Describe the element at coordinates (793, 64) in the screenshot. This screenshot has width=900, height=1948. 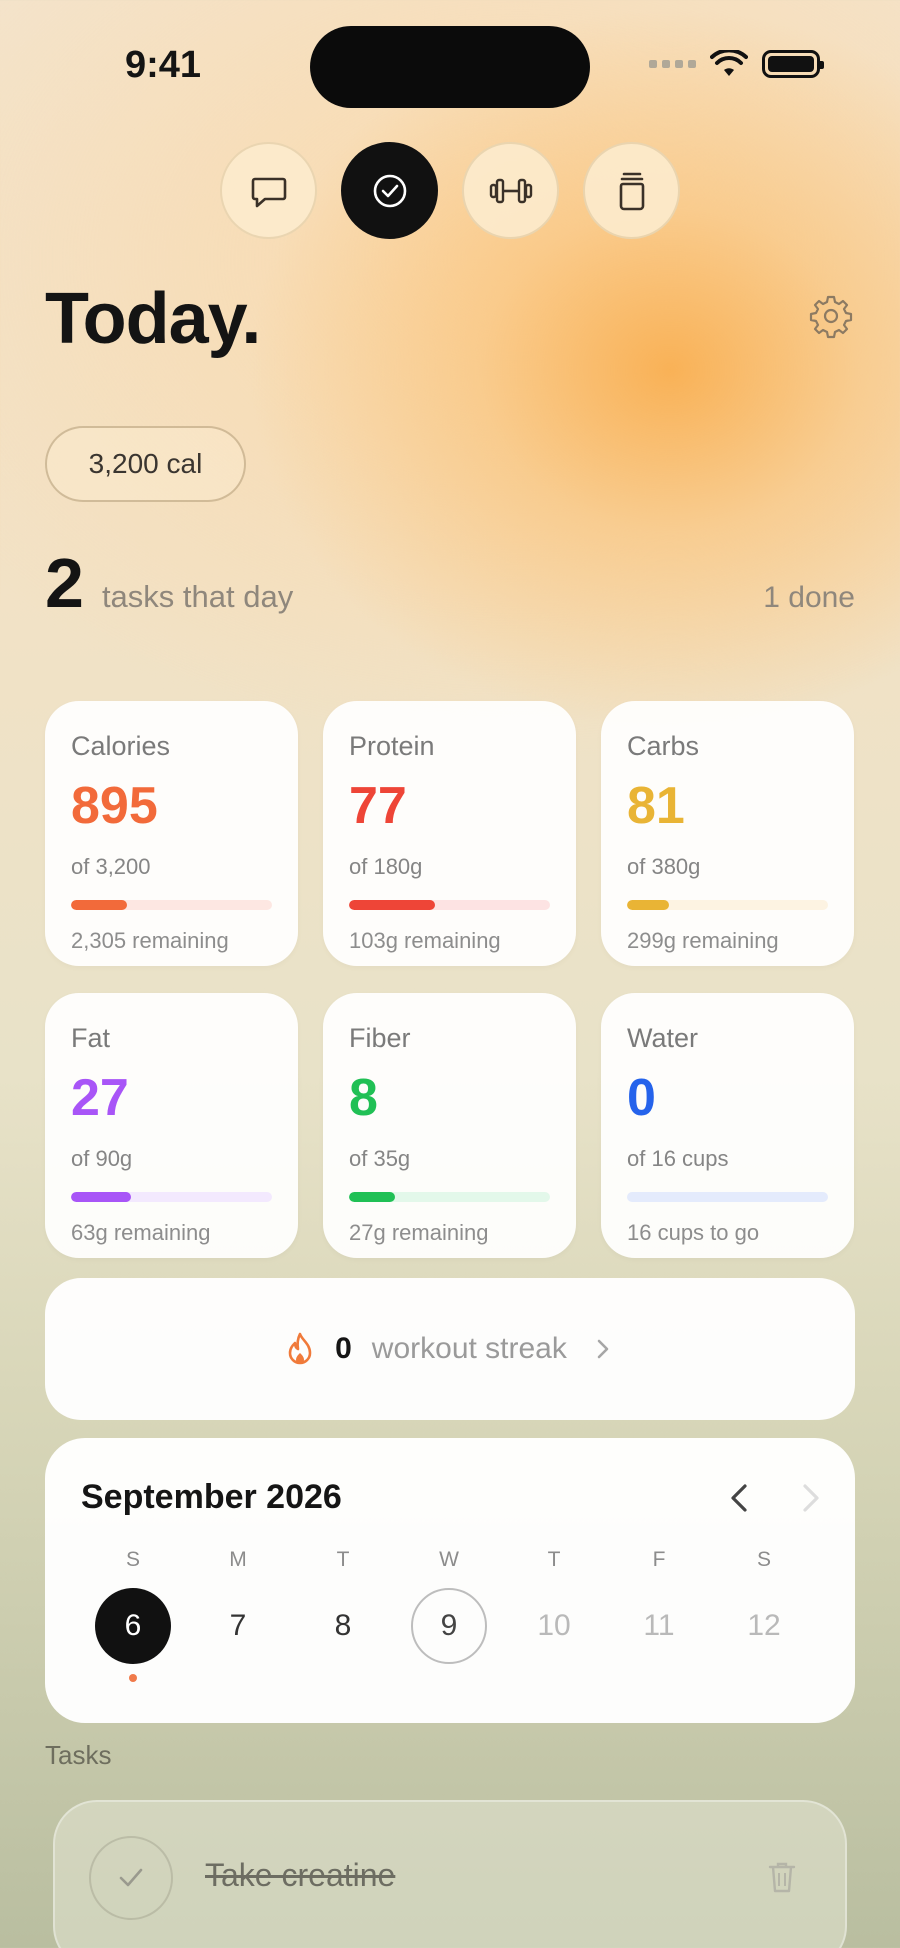
I see `battery-icon` at that location.